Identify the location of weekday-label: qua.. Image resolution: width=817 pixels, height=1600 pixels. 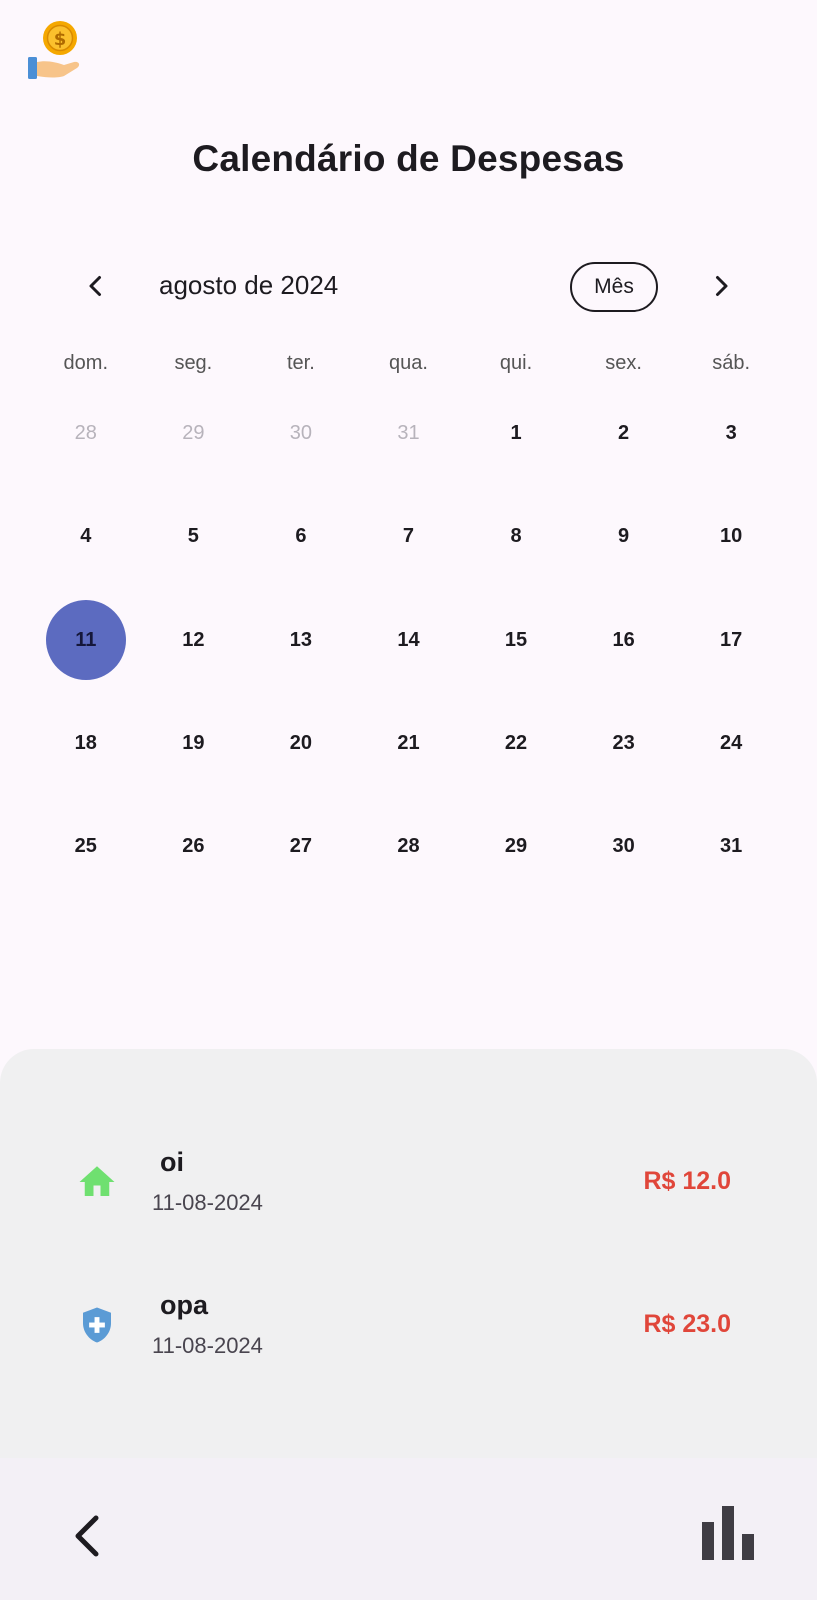
(408, 363).